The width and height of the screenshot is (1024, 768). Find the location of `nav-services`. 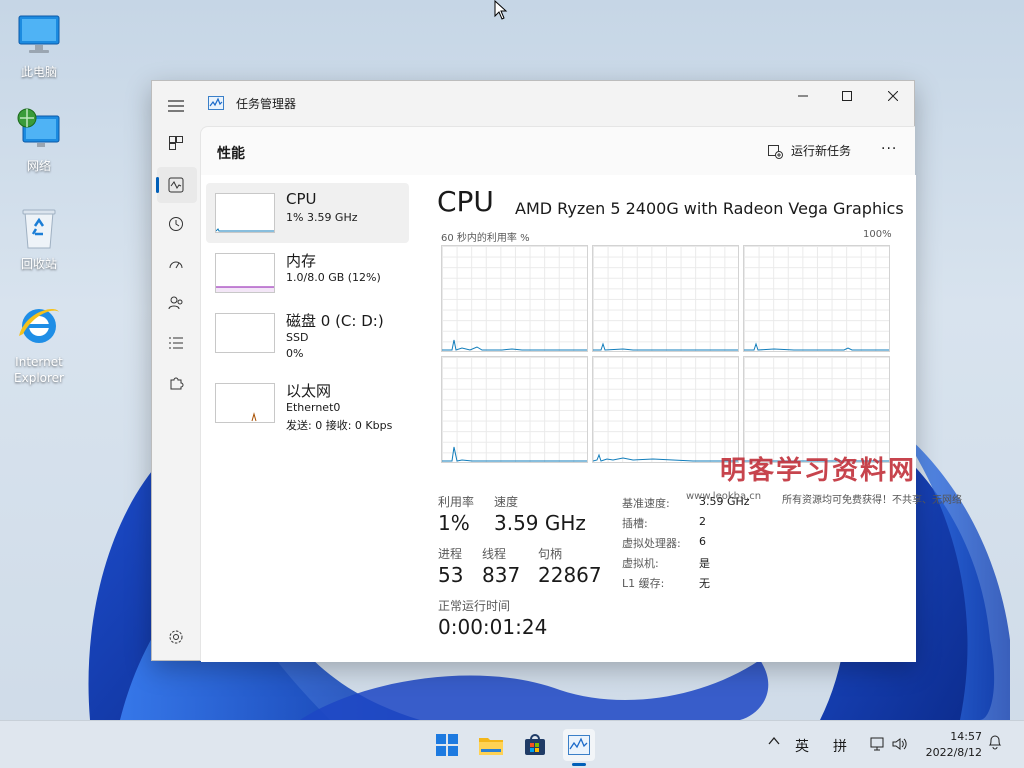

nav-services is located at coordinates (176, 383).